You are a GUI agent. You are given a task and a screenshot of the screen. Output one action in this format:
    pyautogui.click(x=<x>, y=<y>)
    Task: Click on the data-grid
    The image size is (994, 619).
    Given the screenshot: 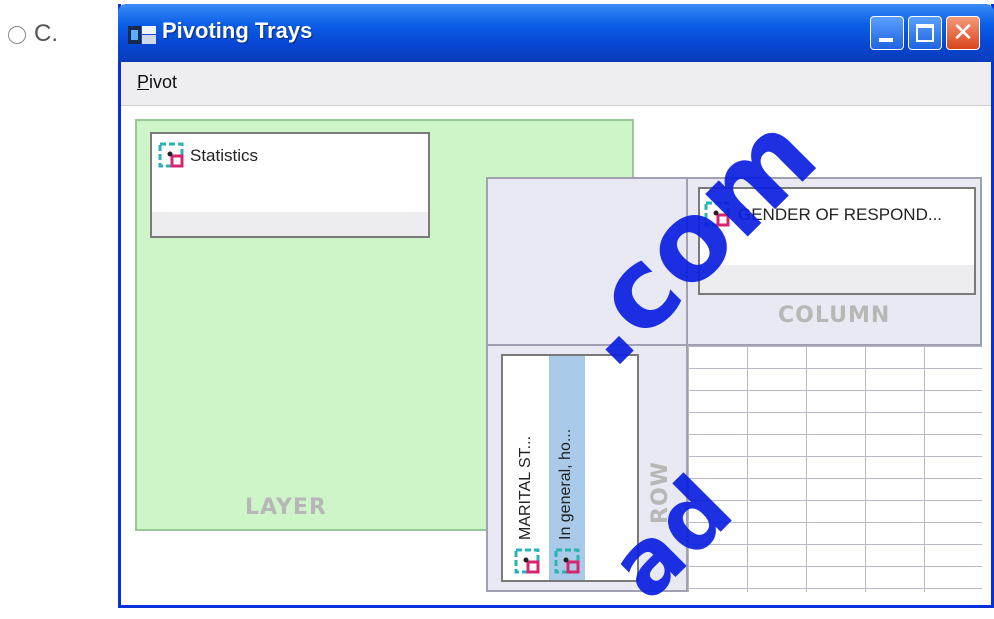 What is the action you would take?
    pyautogui.click(x=835, y=469)
    